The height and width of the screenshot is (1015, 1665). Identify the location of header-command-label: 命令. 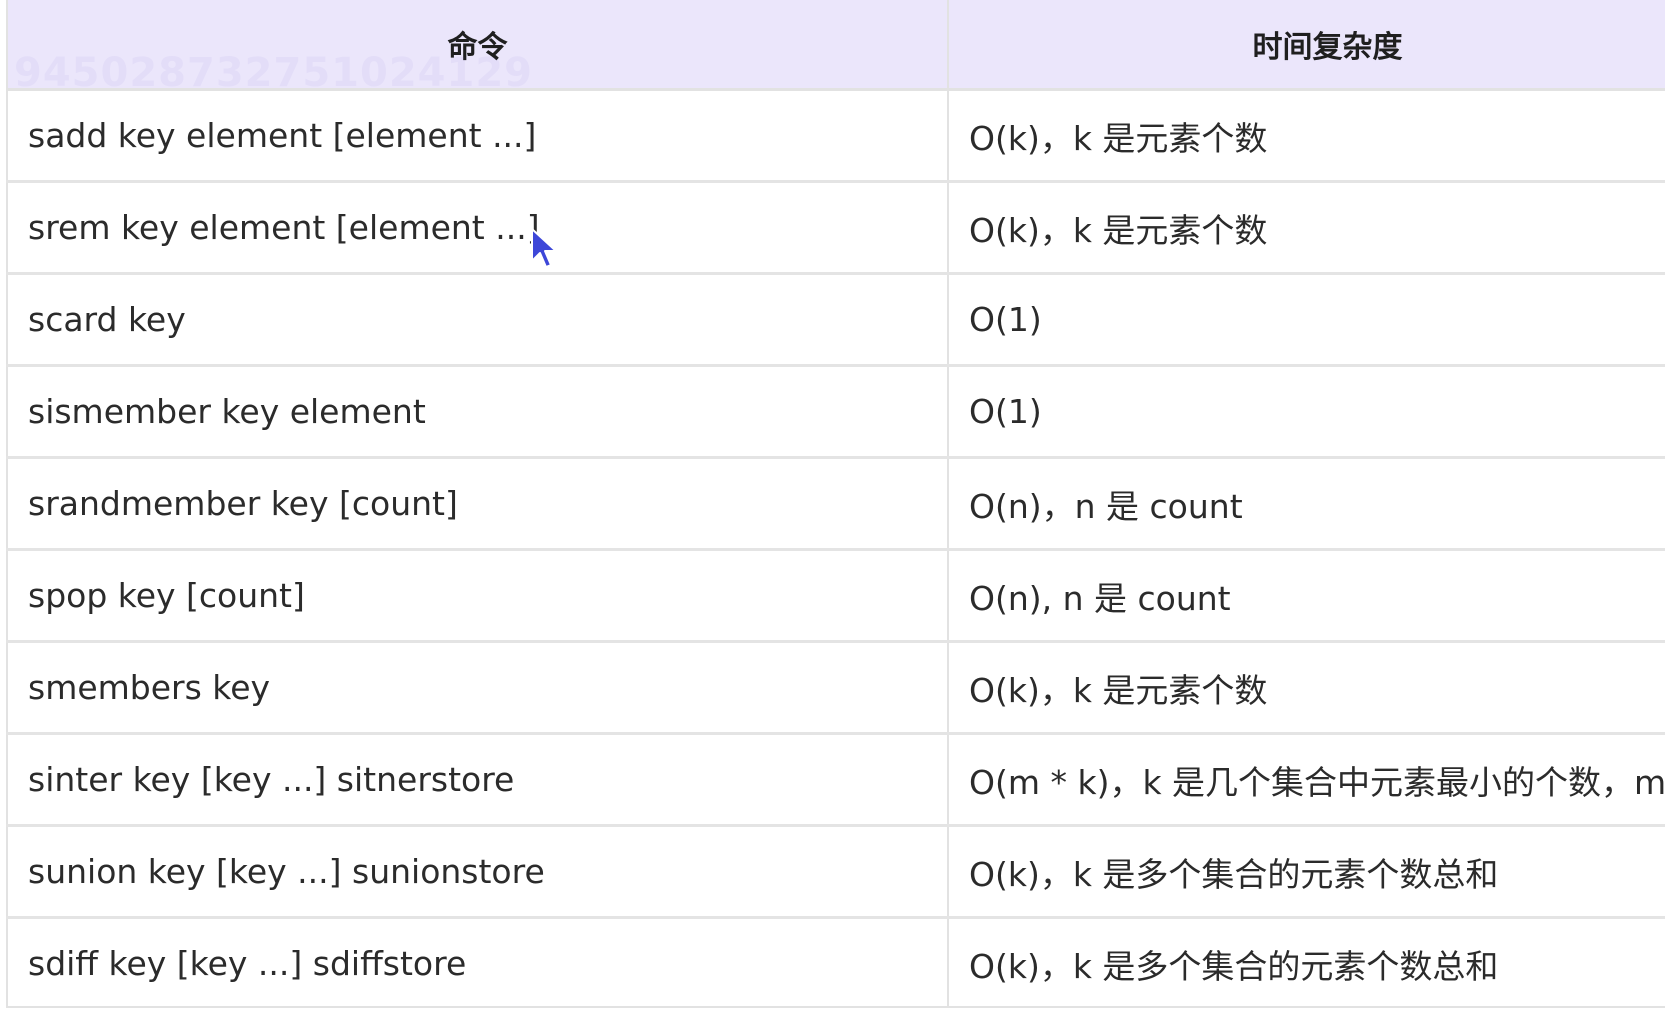
(477, 47).